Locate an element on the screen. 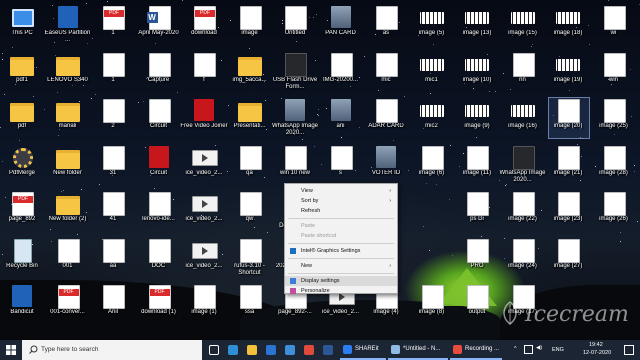 This screenshot has height=360, width=640. menu-item-new: New › is located at coordinates (341, 266).